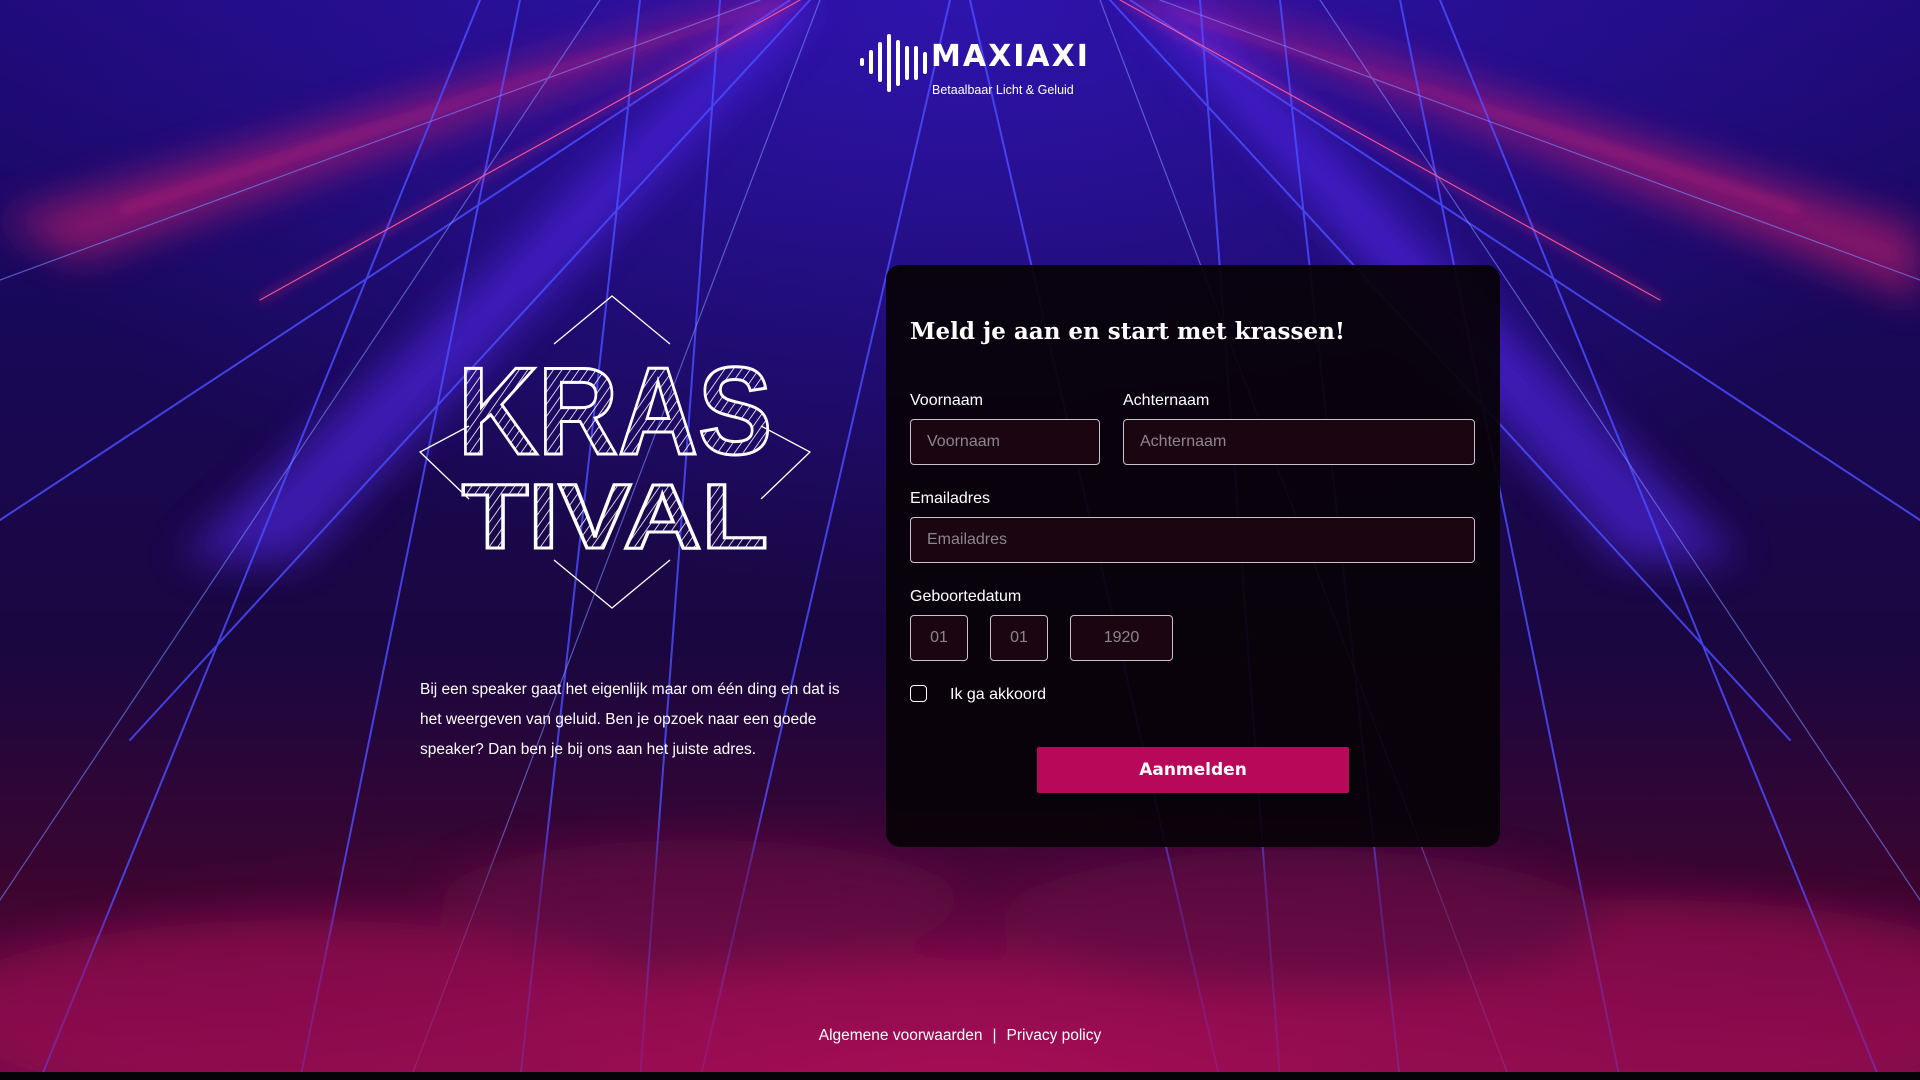  Describe the element at coordinates (1054, 1035) in the screenshot. I see `privacy-link: Privacy policy` at that location.